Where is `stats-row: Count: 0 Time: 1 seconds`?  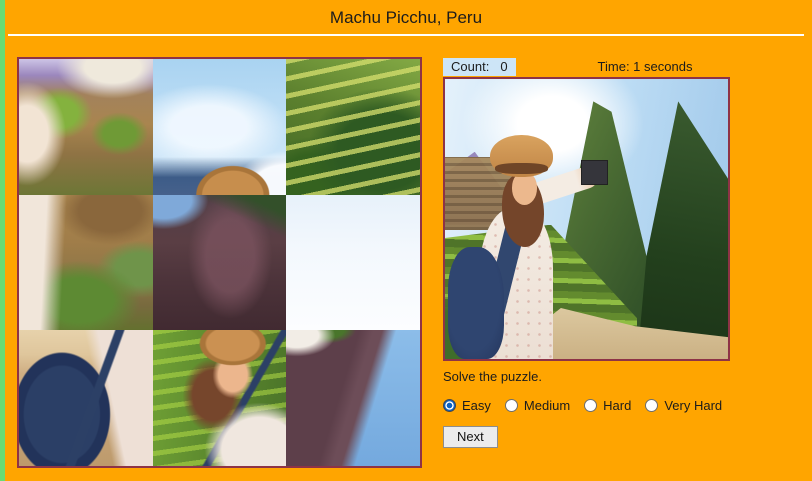
stats-row: Count: 0 Time: 1 seconds is located at coordinates (603, 66).